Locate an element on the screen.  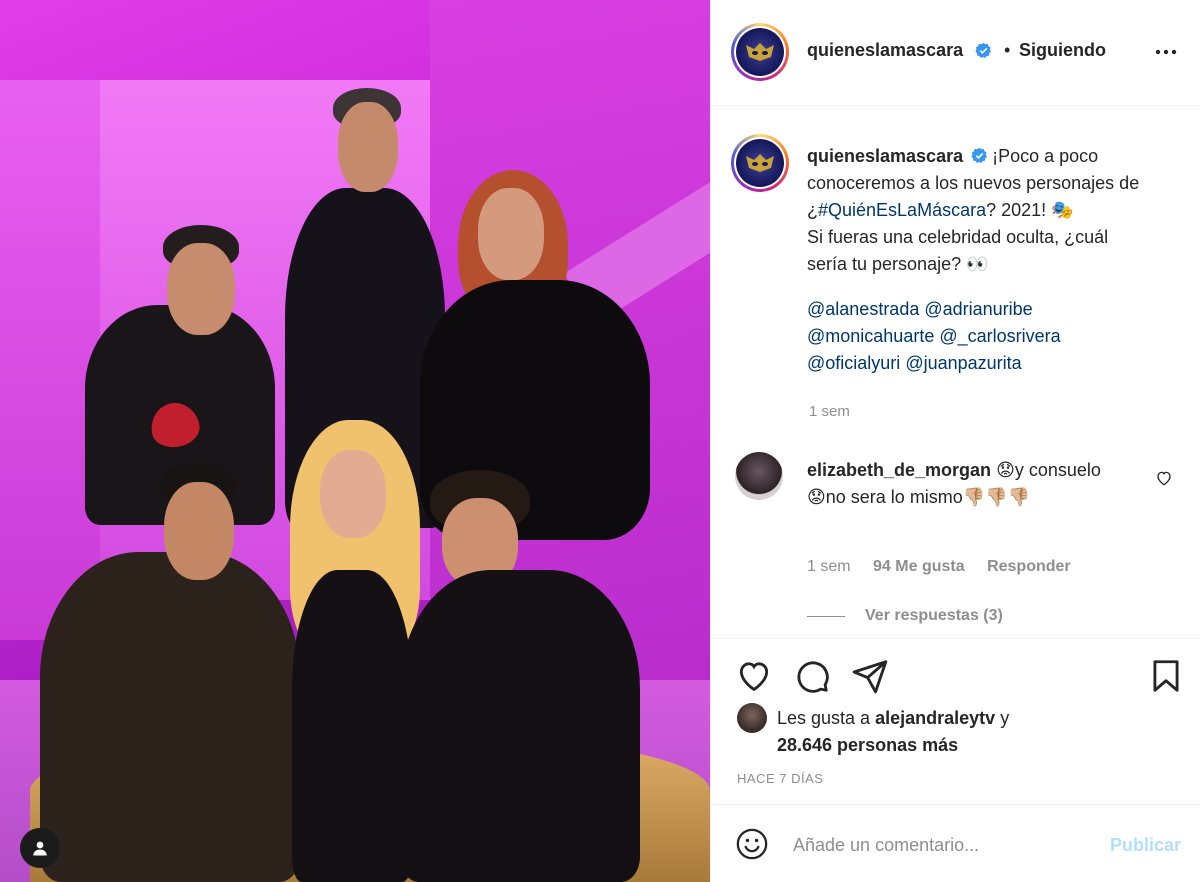
post-date: HACE 7 DÍAS is located at coordinates (780, 778).